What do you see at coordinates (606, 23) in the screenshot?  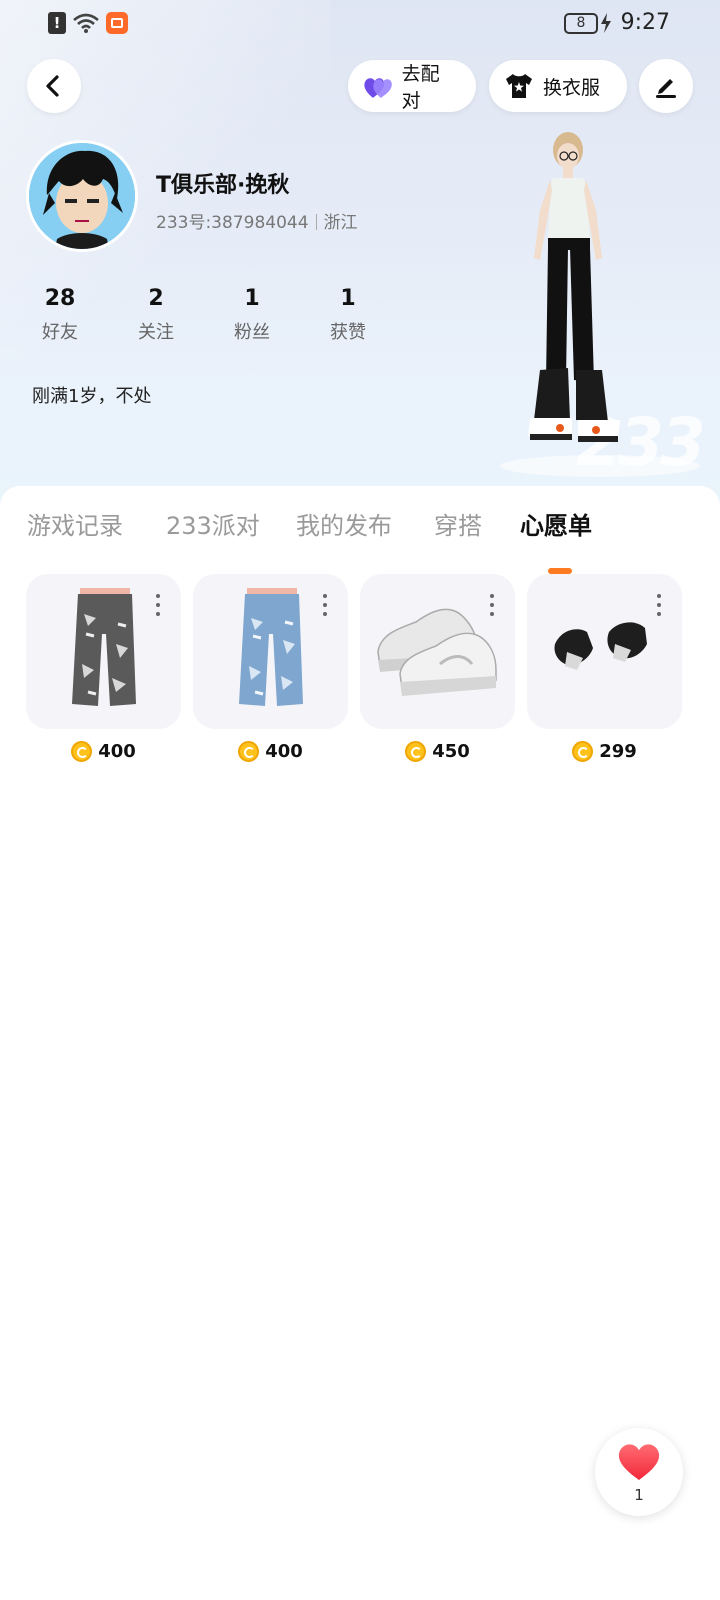 I see `charging-bolt-icon` at bounding box center [606, 23].